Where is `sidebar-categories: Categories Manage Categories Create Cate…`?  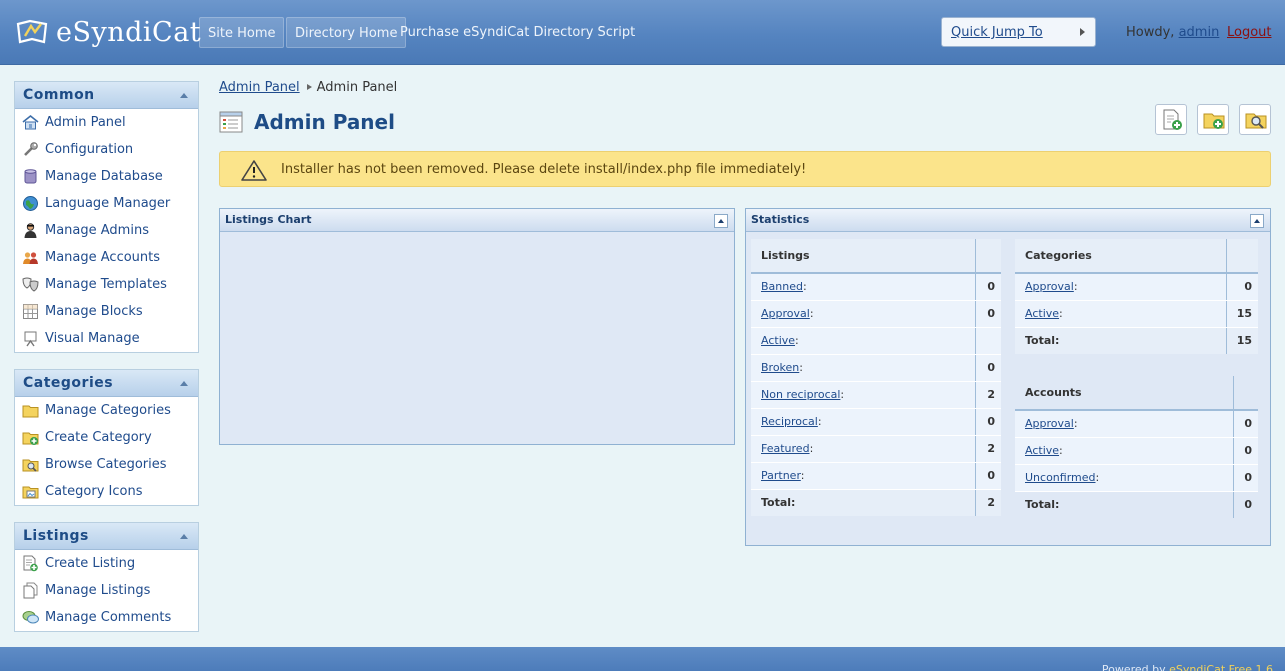 sidebar-categories: Categories Manage Categories Create Cate… is located at coordinates (106, 437).